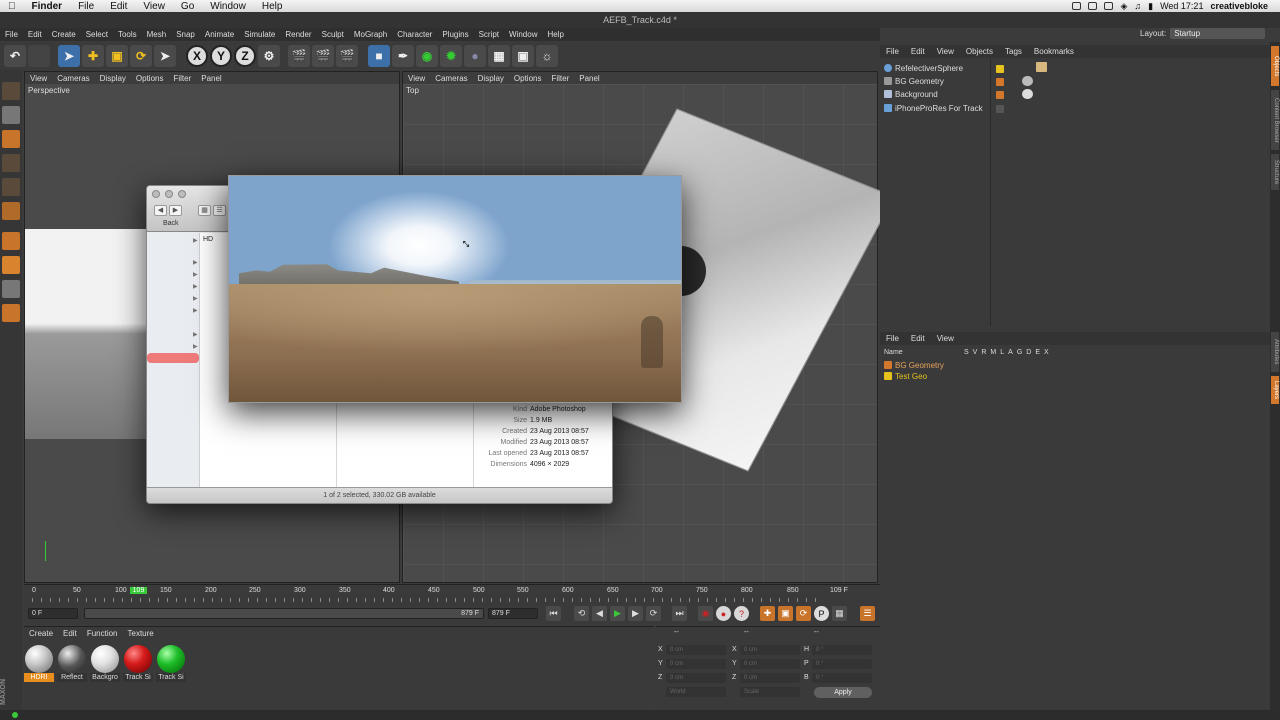 Image resolution: width=1280 pixels, height=720 pixels. What do you see at coordinates (138, 590) in the screenshot?
I see `playhead: 109` at bounding box center [138, 590].